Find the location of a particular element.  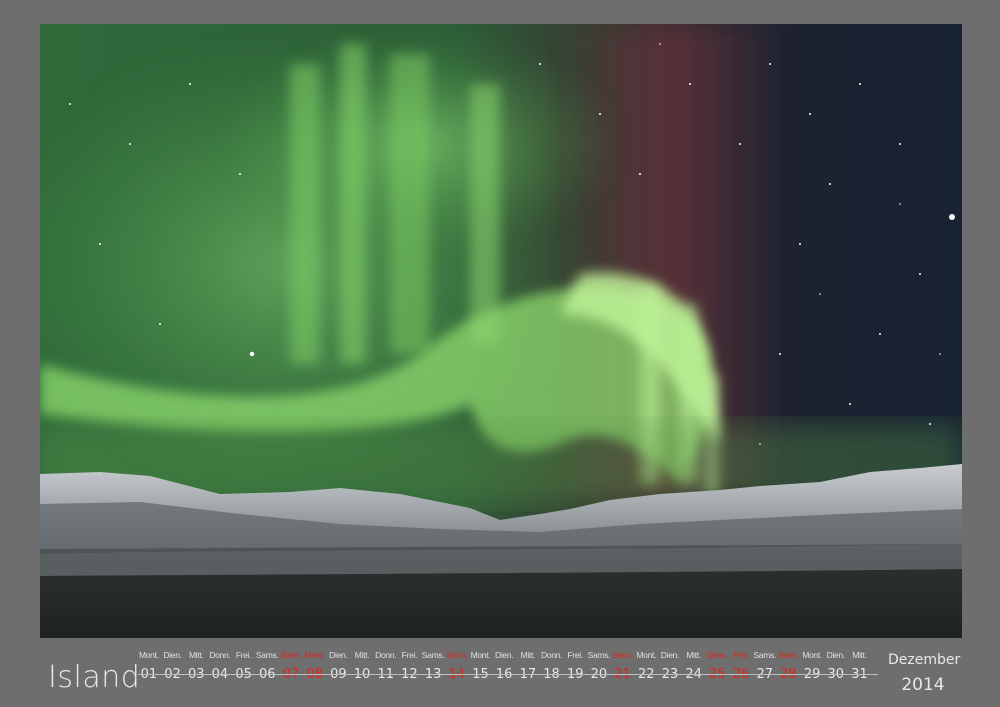

calendar-day: Dien. 09 is located at coordinates (339, 667).